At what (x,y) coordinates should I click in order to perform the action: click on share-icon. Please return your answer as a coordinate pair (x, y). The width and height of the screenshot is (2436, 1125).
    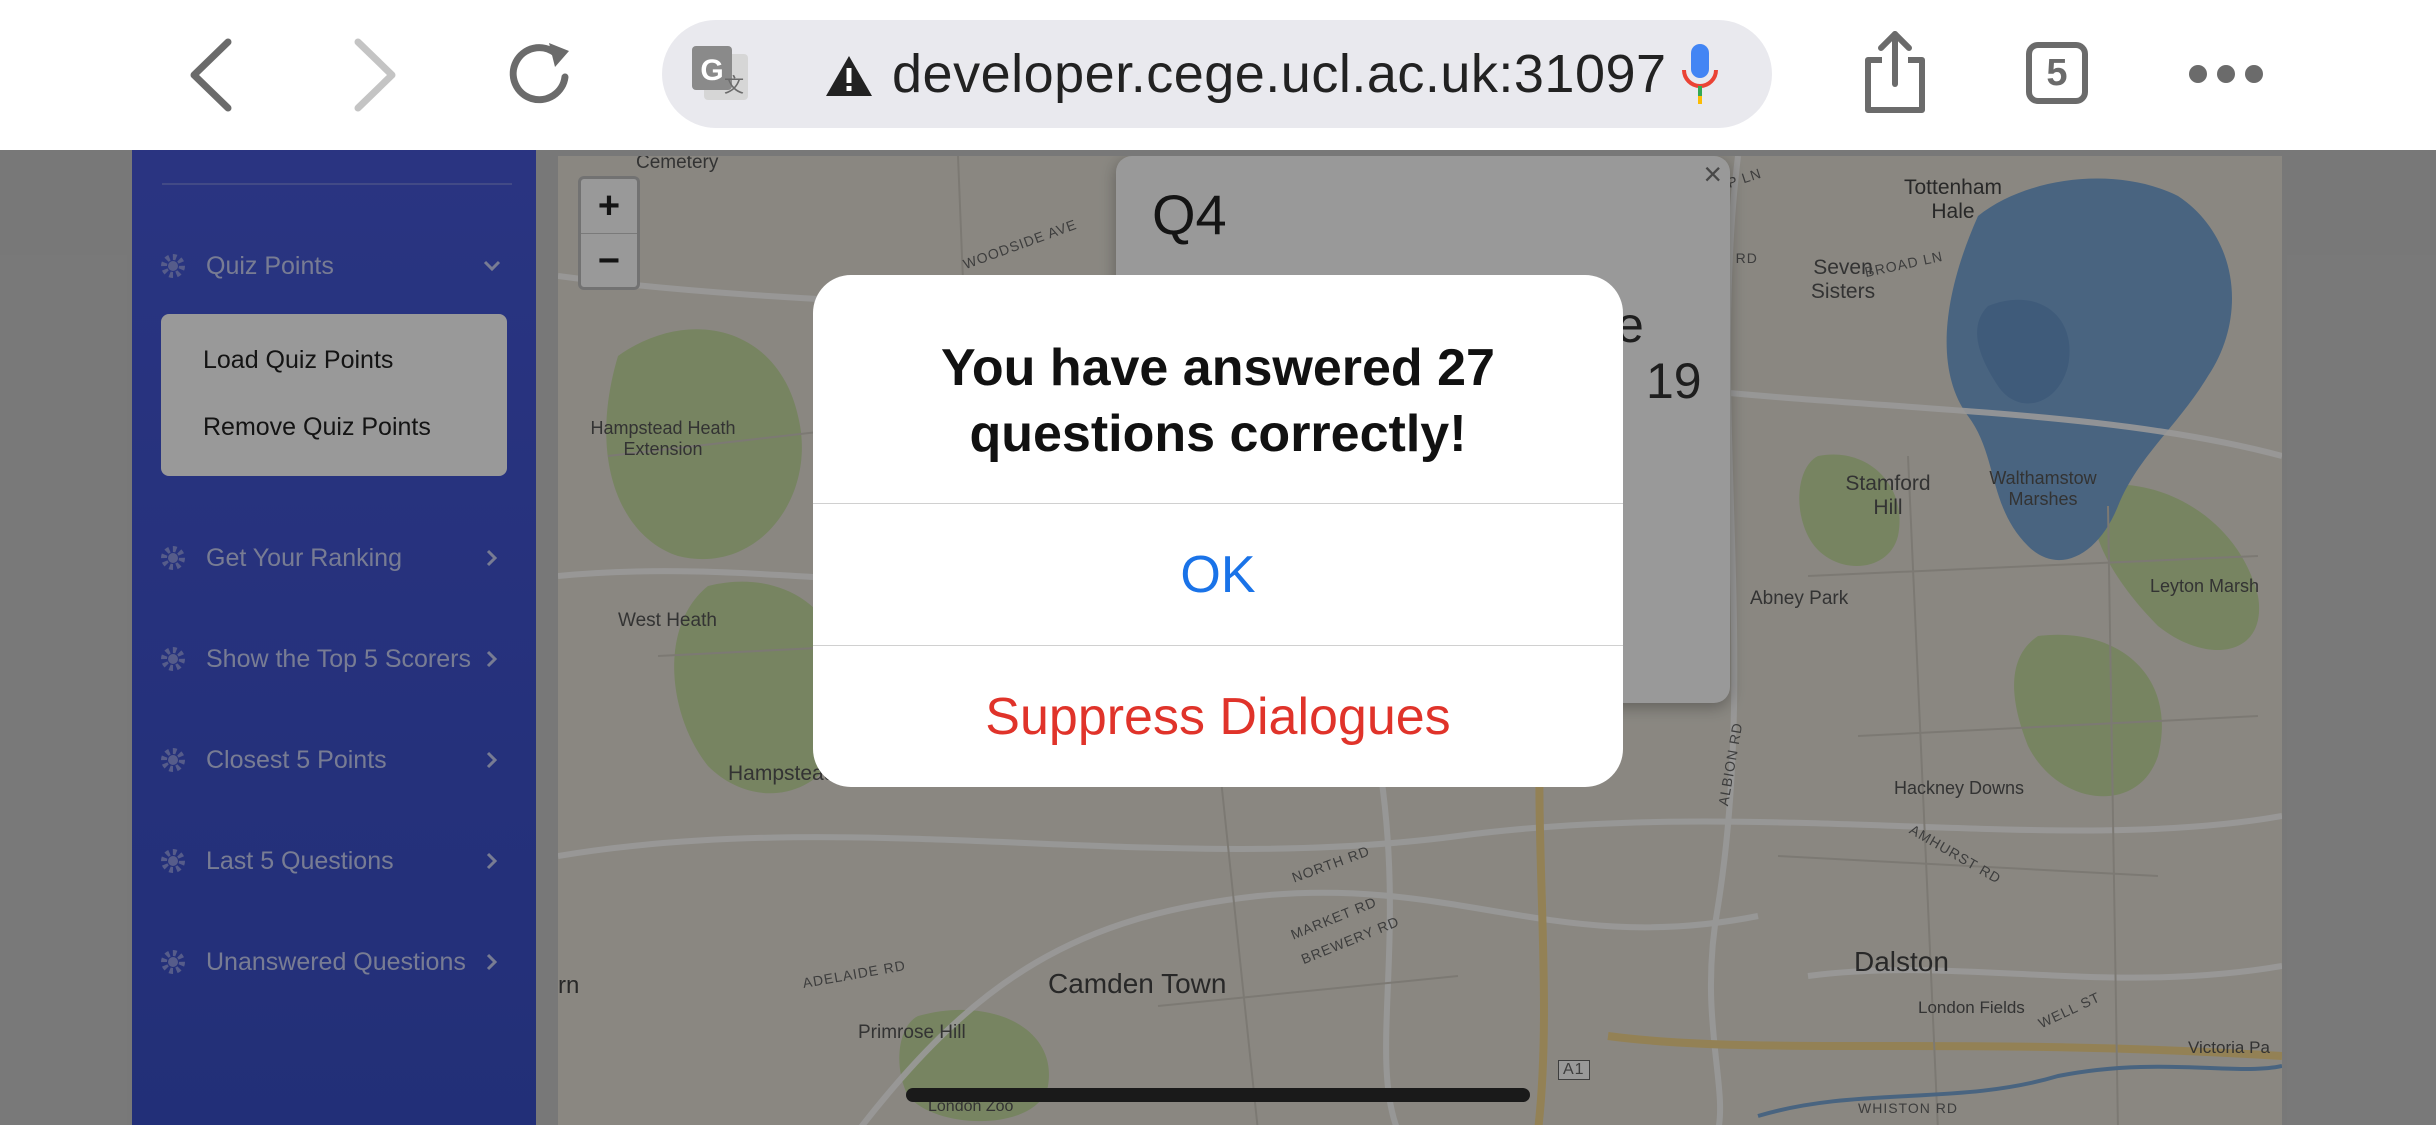
    Looking at the image, I should click on (1895, 72).